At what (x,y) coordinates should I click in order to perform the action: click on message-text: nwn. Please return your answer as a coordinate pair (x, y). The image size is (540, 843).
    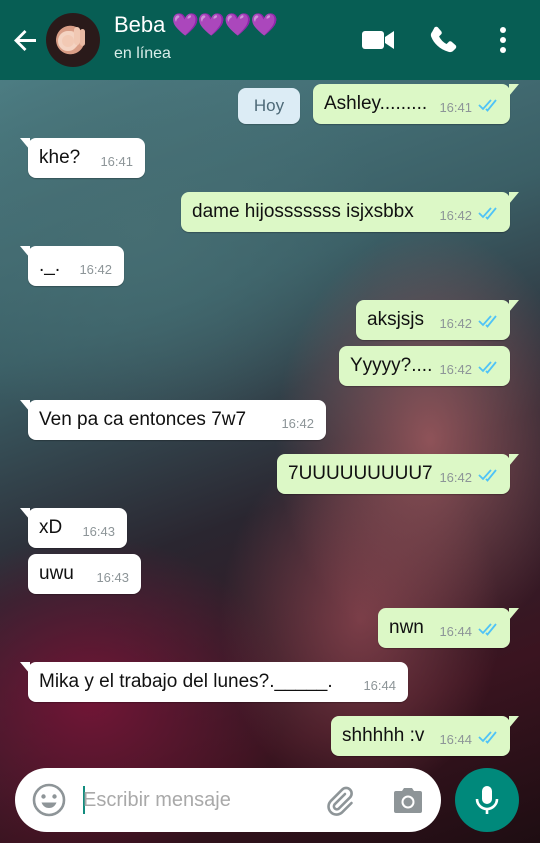
    Looking at the image, I should click on (406, 627).